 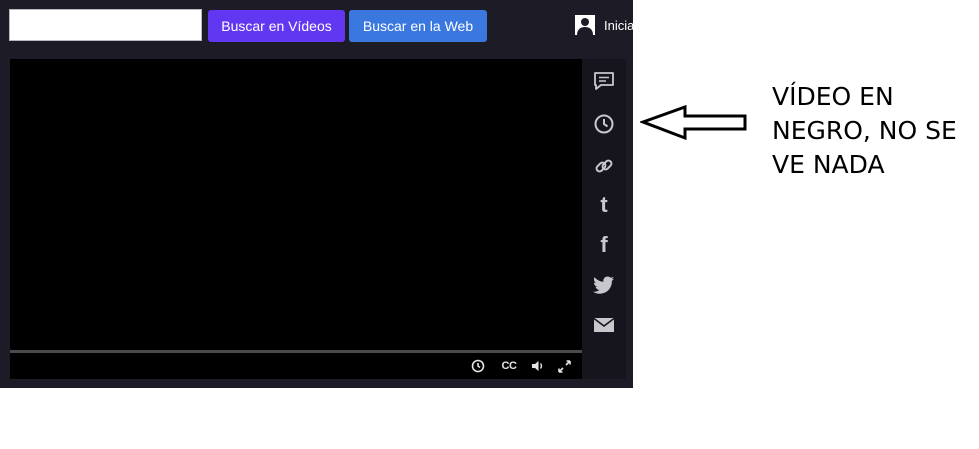 I want to click on annotation-text: VÍDEO EN NEGRO, NO SE VE NADA, so click(x=872, y=131).